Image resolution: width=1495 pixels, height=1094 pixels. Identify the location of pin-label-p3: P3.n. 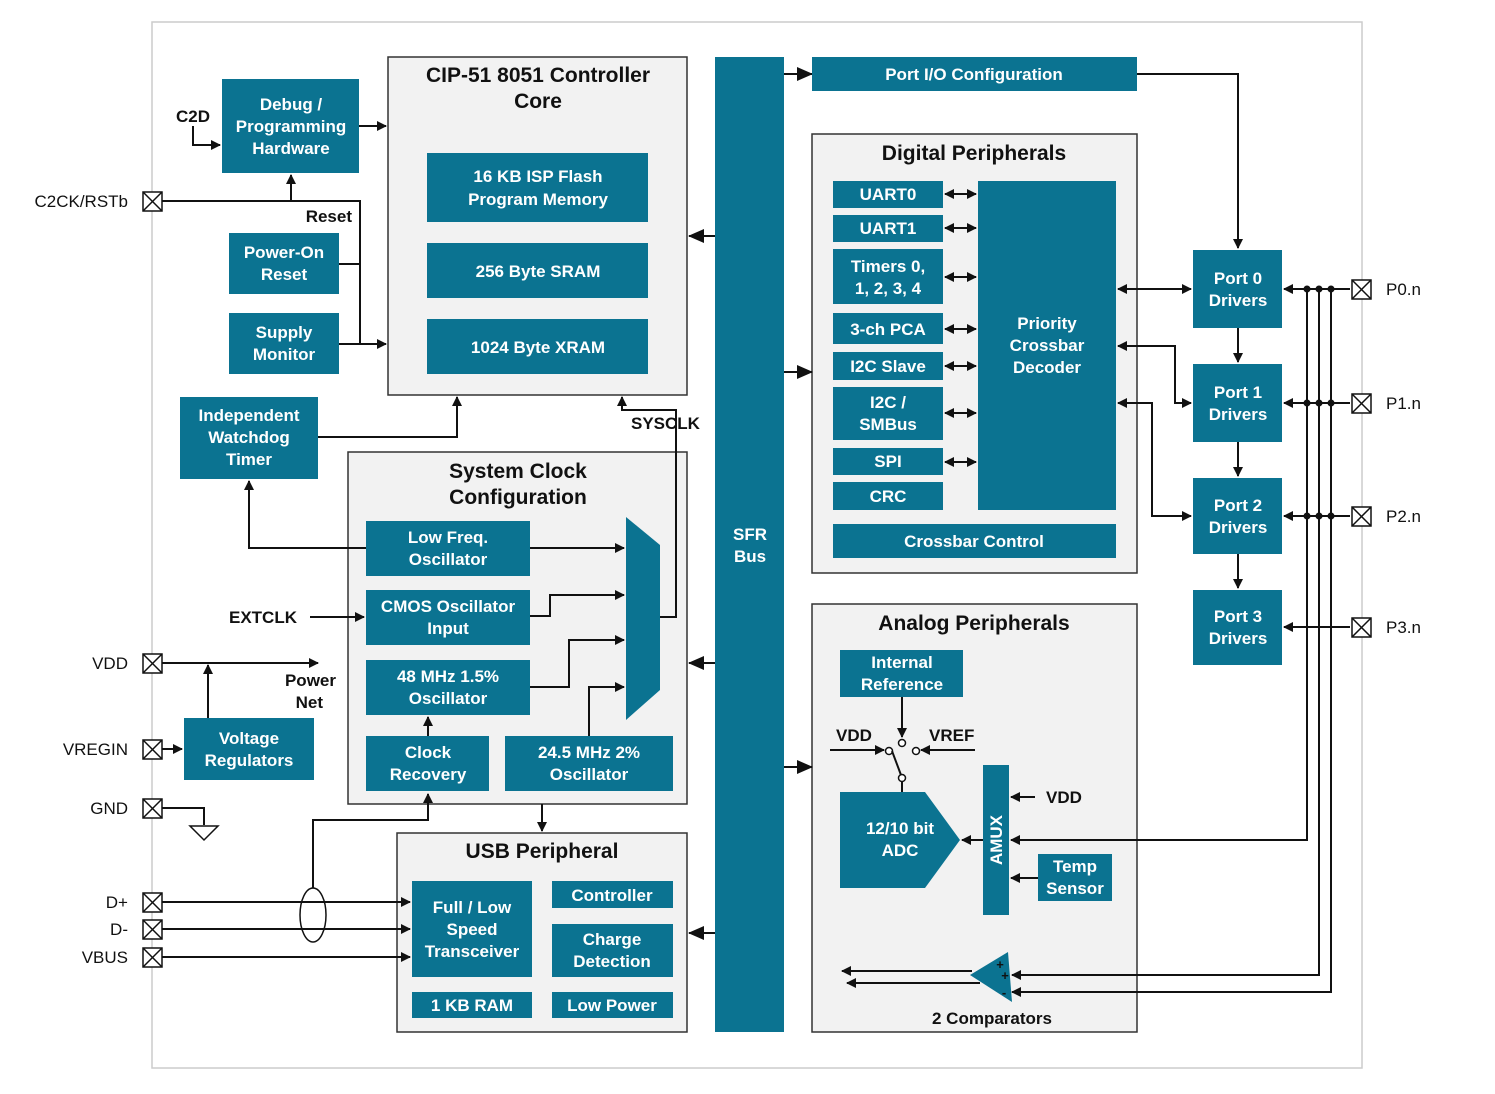
(1403, 627).